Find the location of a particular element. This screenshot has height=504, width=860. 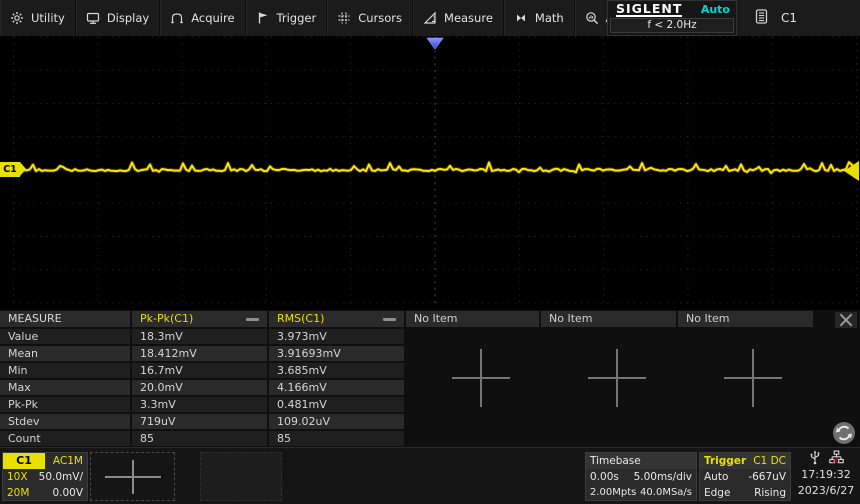

menu-acquire: Acquire is located at coordinates (203, 18).